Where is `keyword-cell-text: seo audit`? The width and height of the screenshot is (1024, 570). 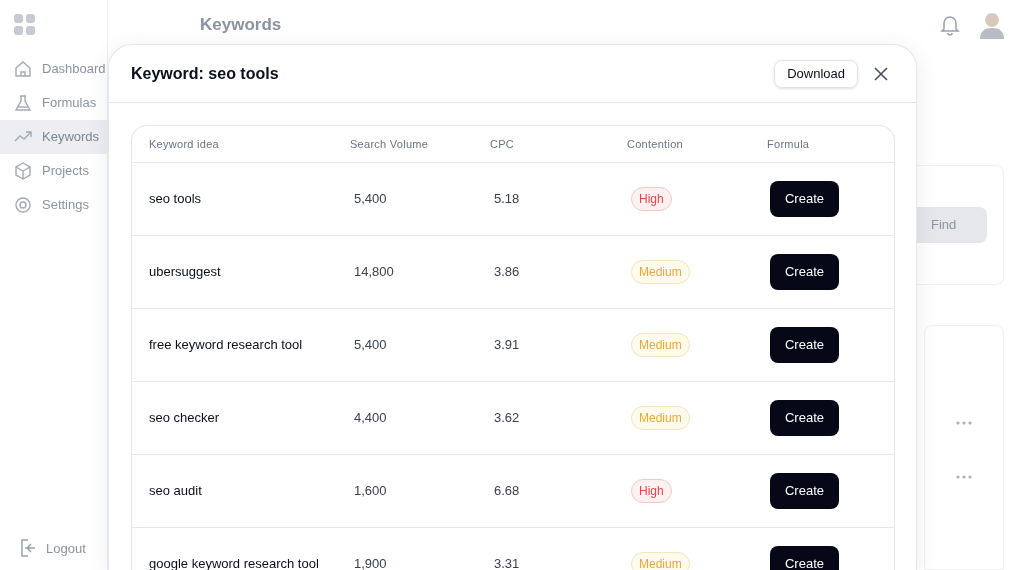 keyword-cell-text: seo audit is located at coordinates (175, 491).